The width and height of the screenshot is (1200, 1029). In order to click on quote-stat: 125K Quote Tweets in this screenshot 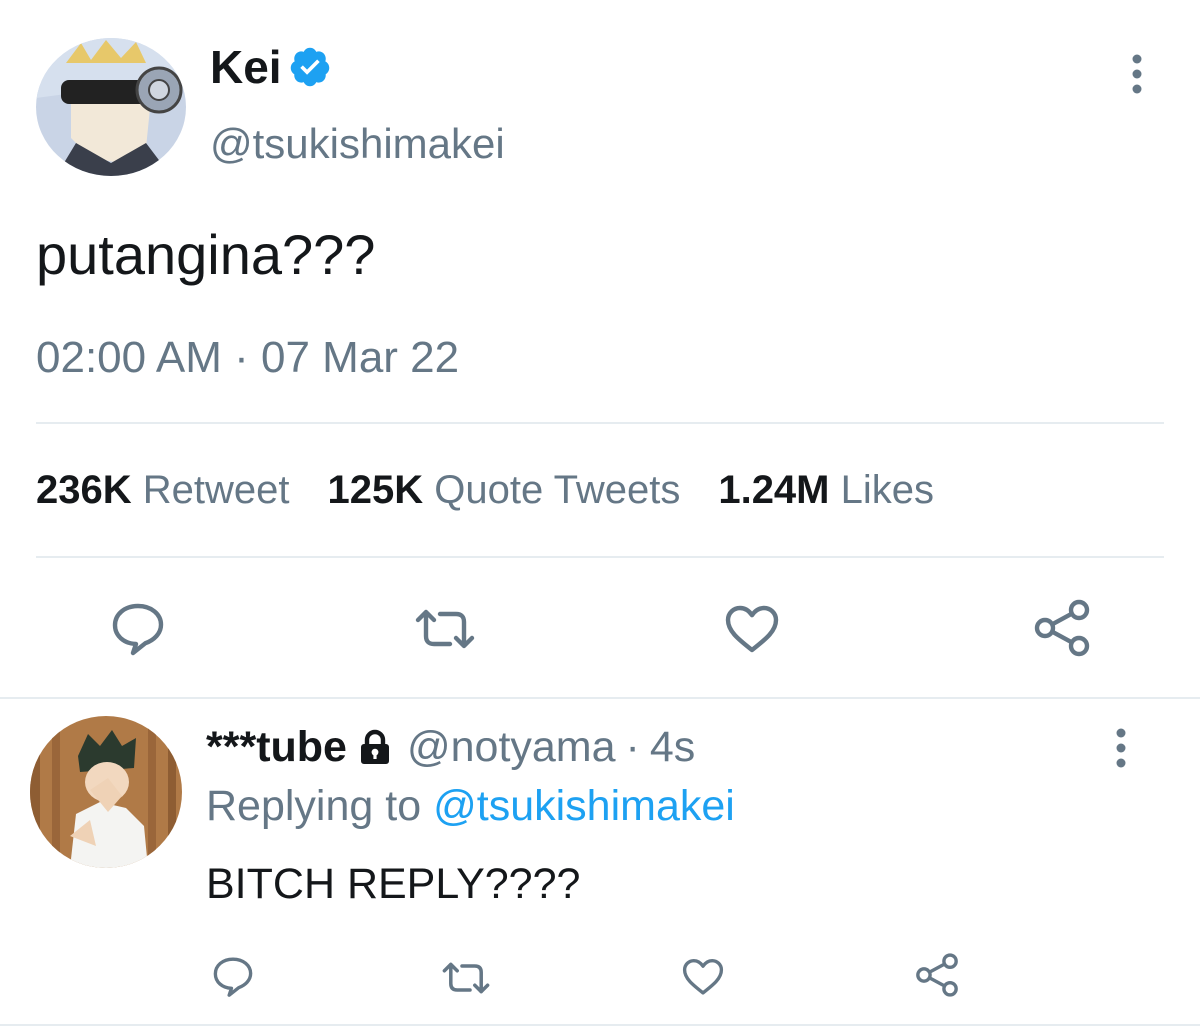, I will do `click(504, 490)`.